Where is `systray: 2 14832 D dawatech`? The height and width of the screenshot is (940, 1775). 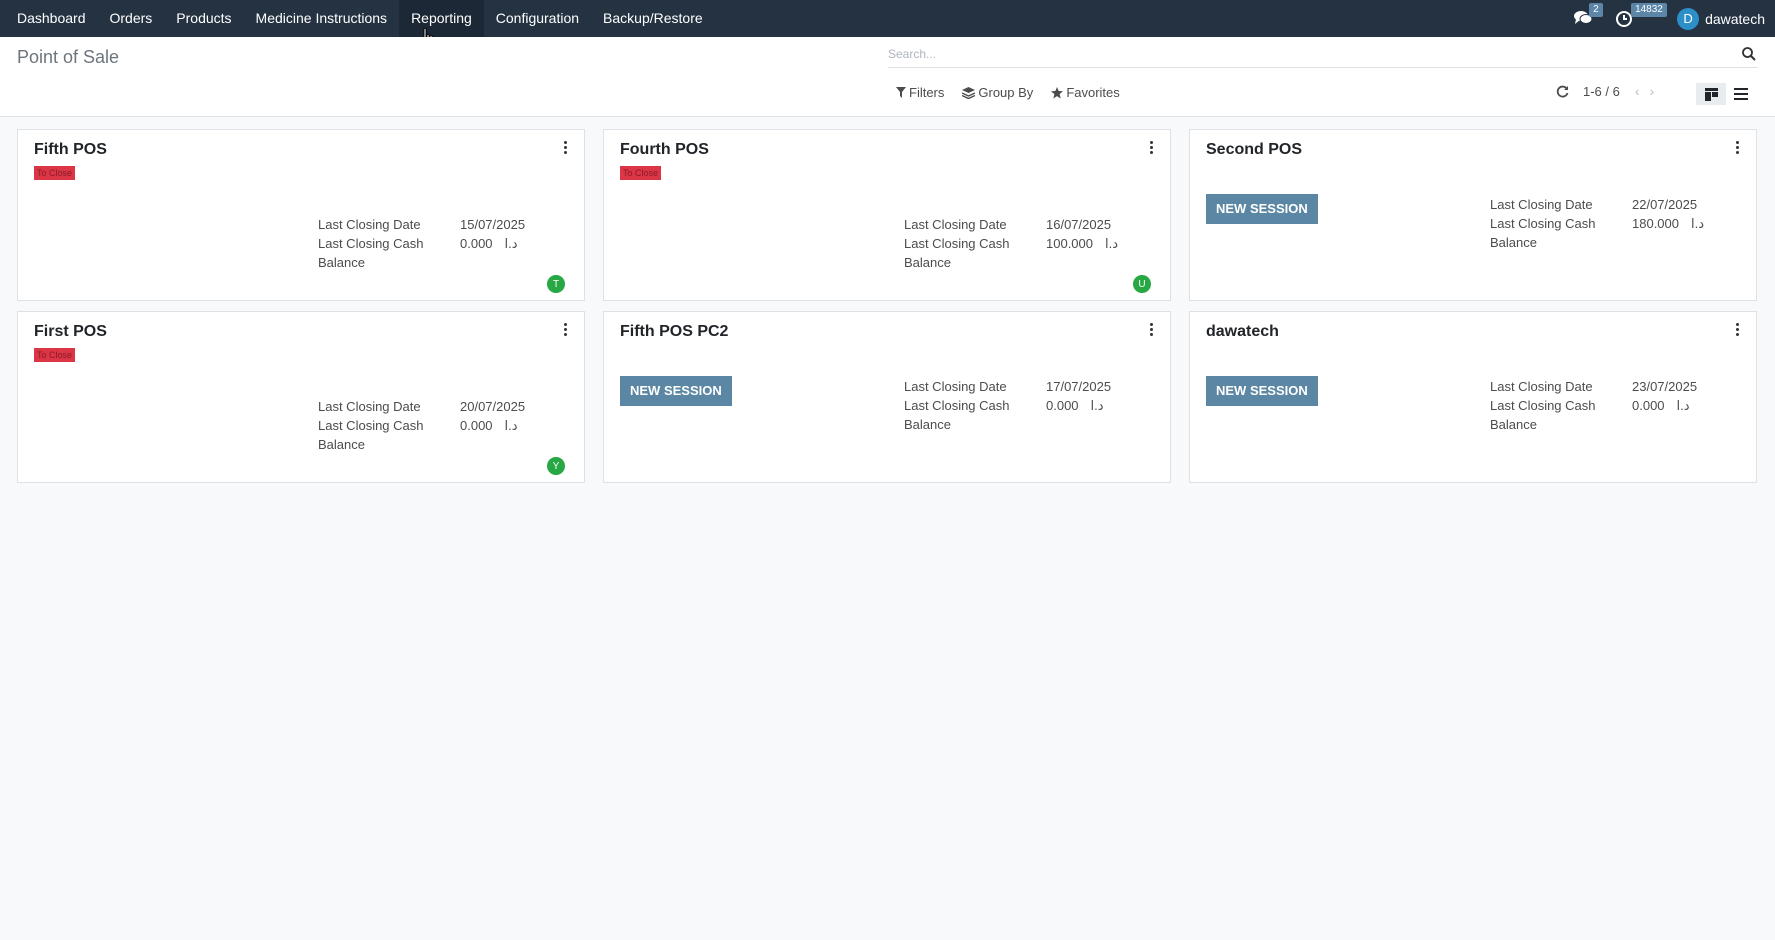 systray: 2 14832 D dawatech is located at coordinates (1669, 18).